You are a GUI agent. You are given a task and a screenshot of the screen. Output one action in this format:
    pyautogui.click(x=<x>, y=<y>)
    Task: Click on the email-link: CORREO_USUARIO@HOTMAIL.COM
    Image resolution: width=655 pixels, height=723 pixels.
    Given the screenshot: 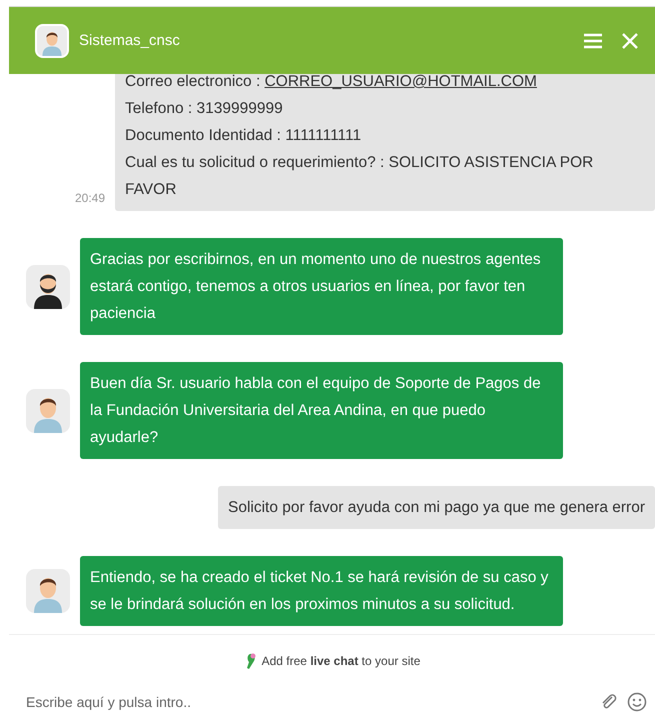 What is the action you would take?
    pyautogui.click(x=400, y=82)
    